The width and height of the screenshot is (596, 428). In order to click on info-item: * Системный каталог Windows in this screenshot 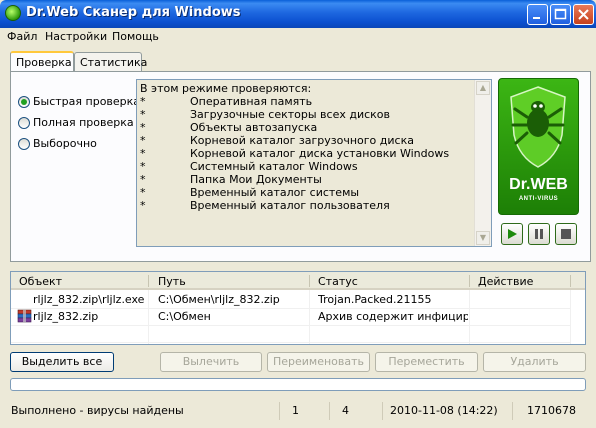, I will do `click(249, 166)`.